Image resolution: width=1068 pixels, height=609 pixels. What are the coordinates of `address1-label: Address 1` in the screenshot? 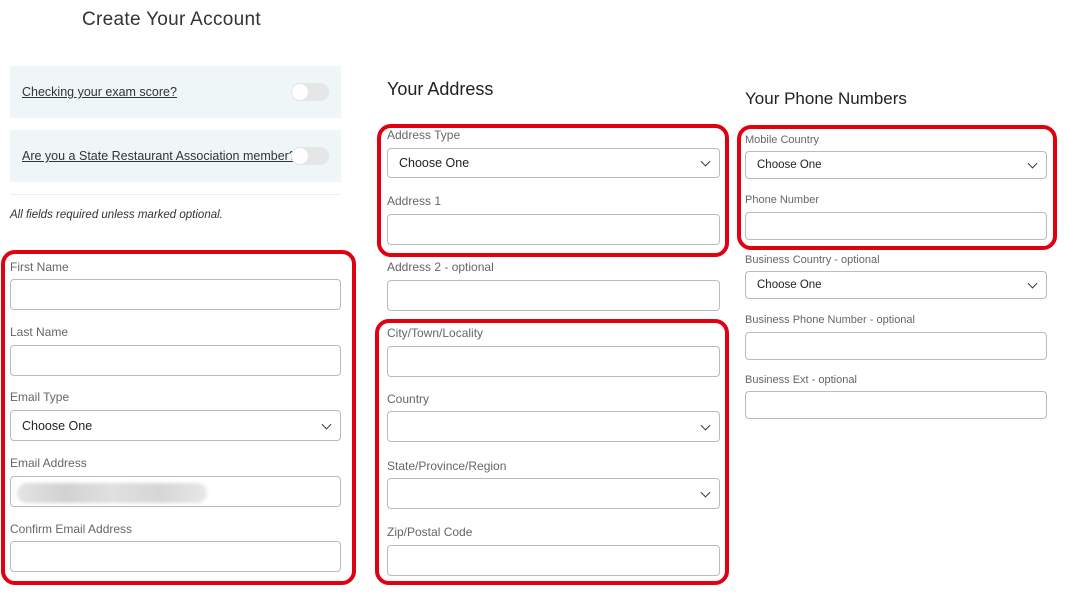 It's located at (414, 201).